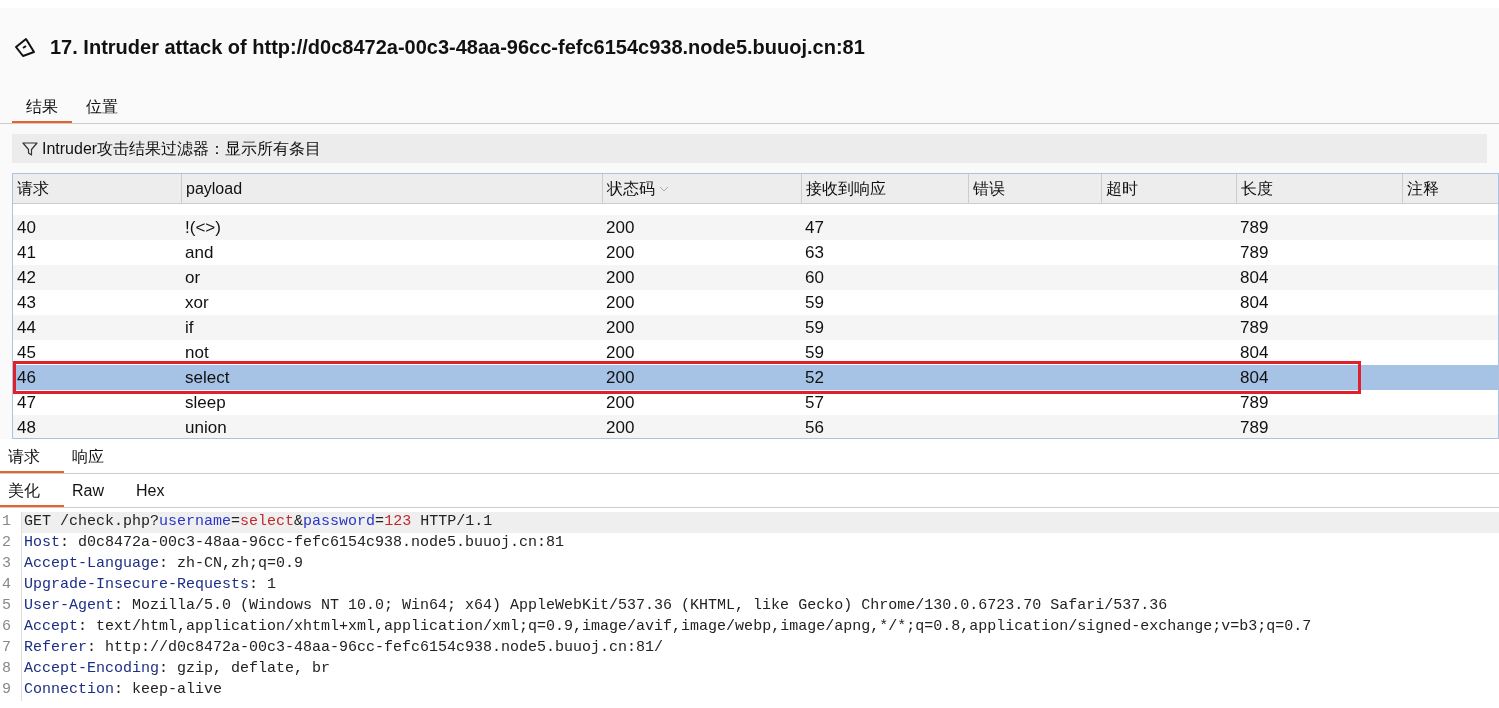  What do you see at coordinates (749, 148) in the screenshot?
I see `filter-bar: Intruder攻击结果过滤器：显示所有条目` at bounding box center [749, 148].